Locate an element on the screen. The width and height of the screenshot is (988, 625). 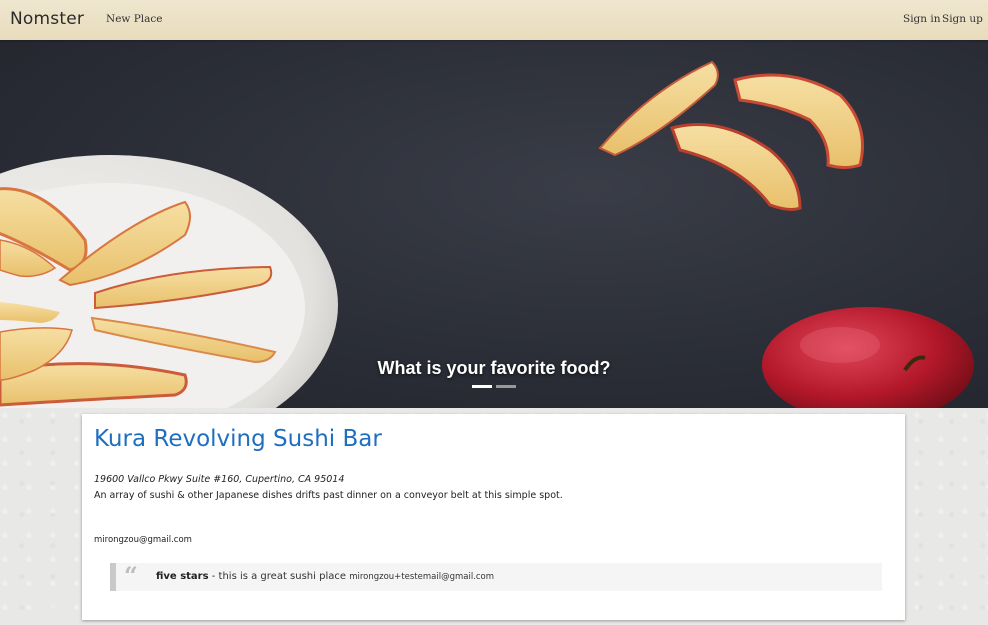
quote-icon: “ is located at coordinates (131, 575).